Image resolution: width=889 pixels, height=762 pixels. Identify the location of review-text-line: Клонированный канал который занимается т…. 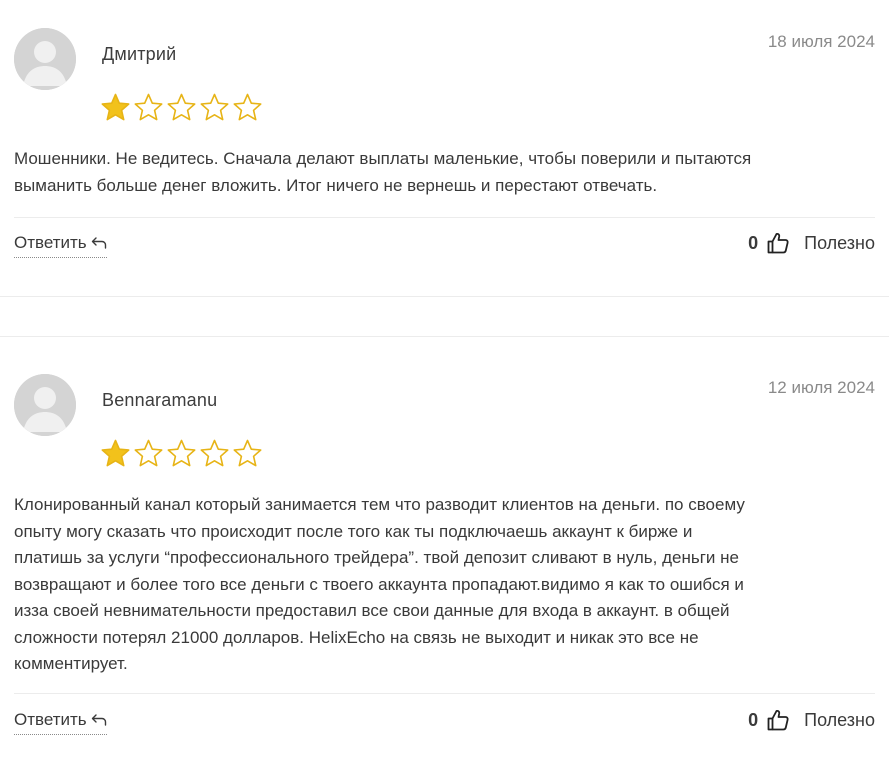
(379, 504).